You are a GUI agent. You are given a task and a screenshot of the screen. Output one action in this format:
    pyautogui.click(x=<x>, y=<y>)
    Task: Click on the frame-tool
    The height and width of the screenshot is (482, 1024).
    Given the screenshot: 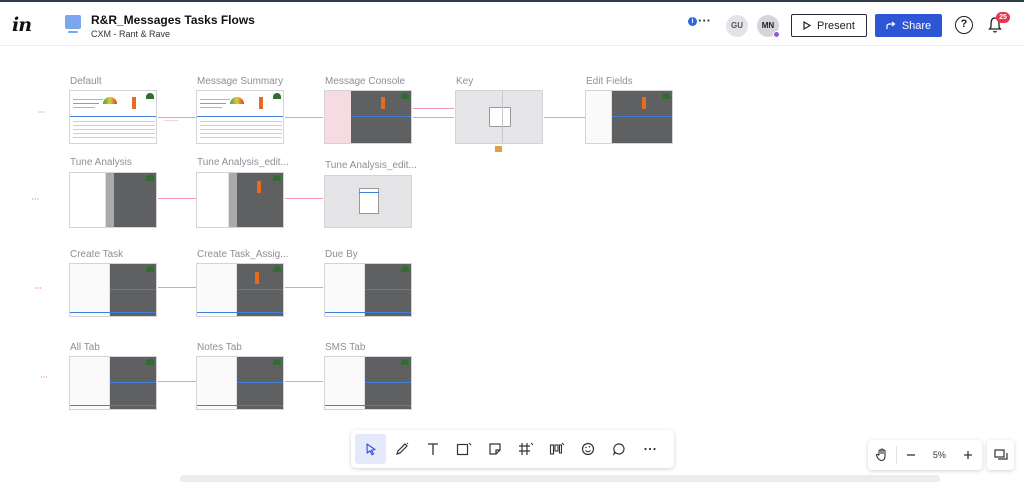 What is the action you would take?
    pyautogui.click(x=525, y=449)
    